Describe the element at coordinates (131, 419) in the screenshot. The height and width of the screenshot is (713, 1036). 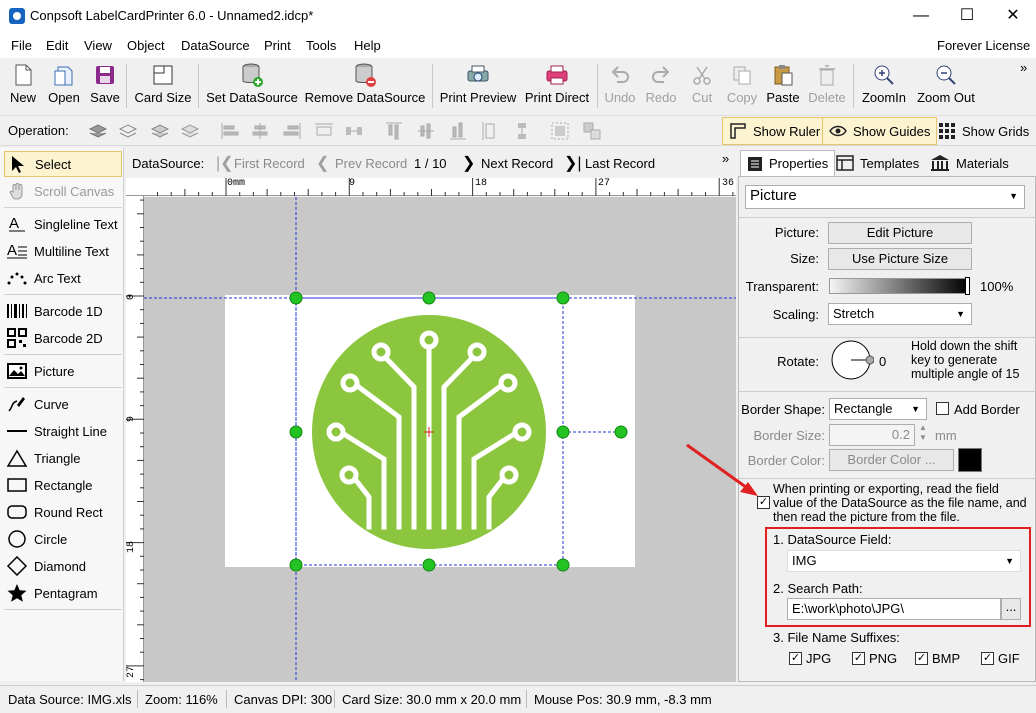
I see `v-ruler-label: 9` at that location.